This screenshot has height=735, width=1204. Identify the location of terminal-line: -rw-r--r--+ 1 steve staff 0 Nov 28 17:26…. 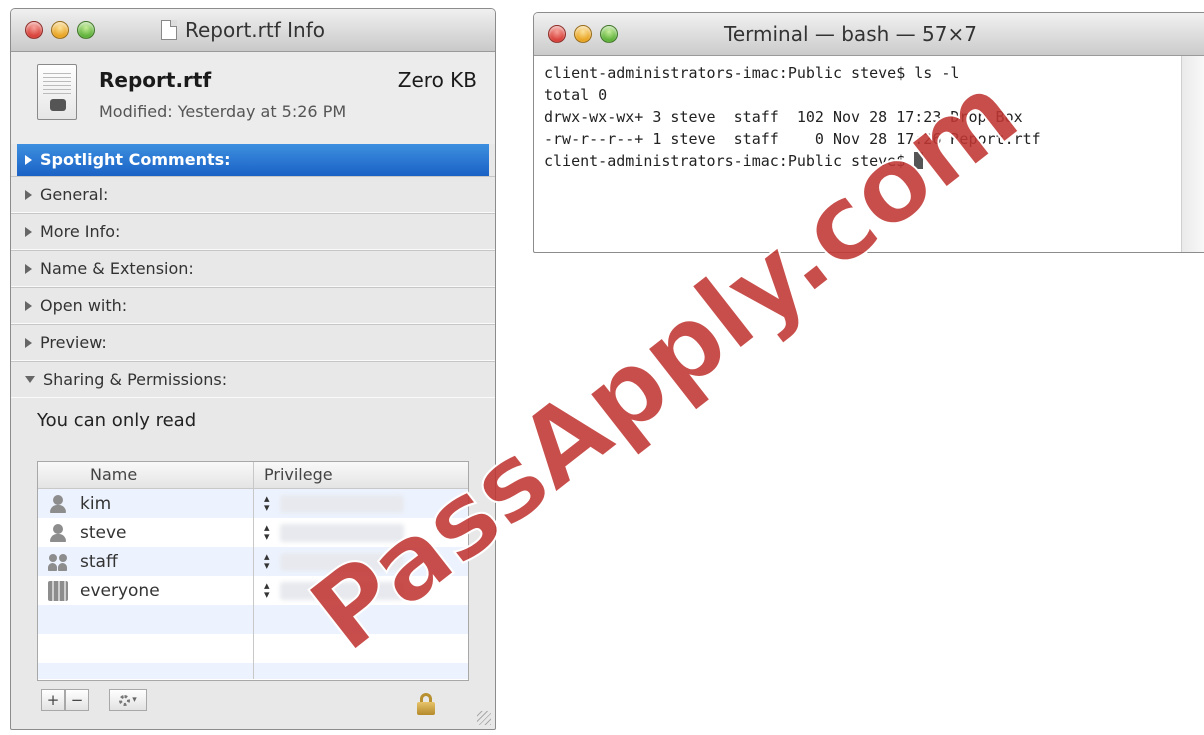
(792, 139).